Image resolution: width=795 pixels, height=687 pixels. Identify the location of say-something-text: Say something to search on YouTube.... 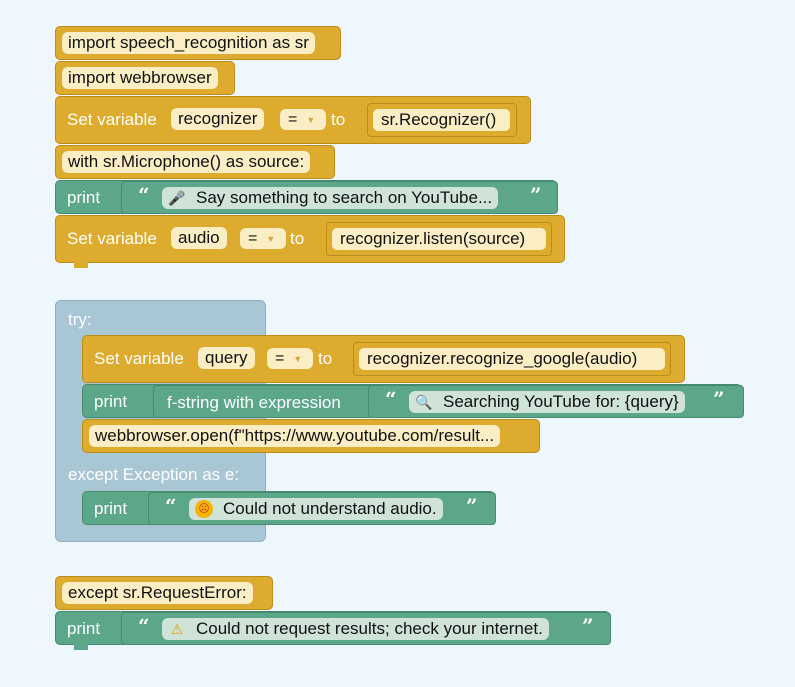
(344, 197).